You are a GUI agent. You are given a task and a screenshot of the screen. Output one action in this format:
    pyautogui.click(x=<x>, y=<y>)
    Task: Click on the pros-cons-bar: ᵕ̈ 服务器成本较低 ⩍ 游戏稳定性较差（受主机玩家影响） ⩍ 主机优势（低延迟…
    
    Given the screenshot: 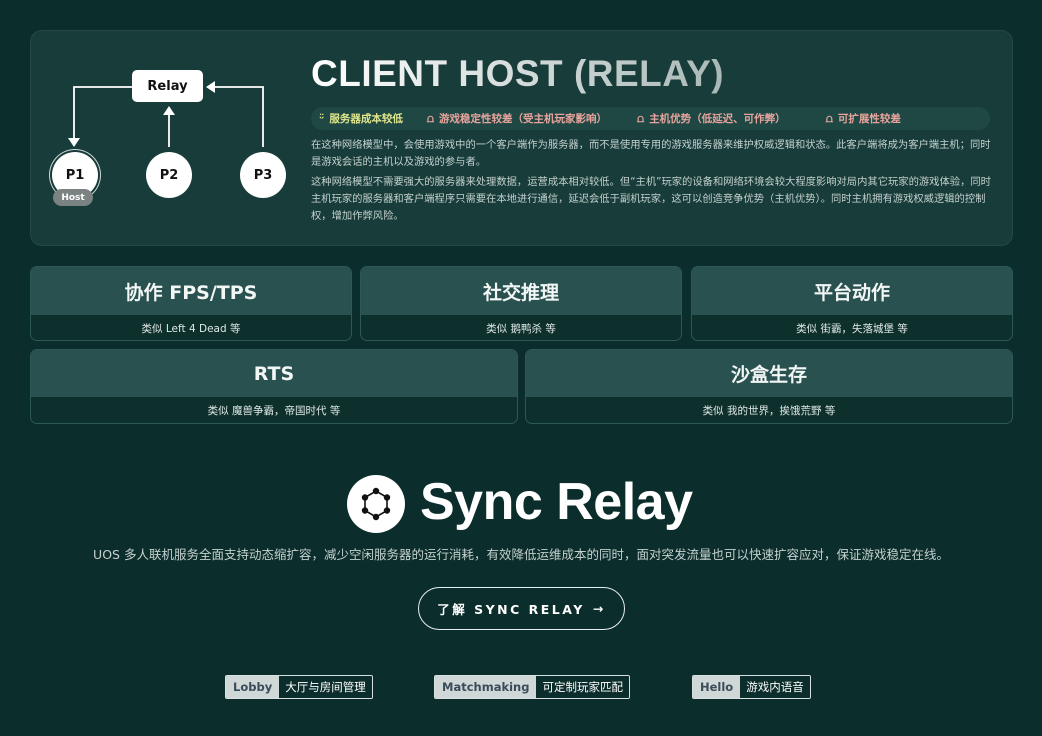 What is the action you would take?
    pyautogui.click(x=650, y=118)
    